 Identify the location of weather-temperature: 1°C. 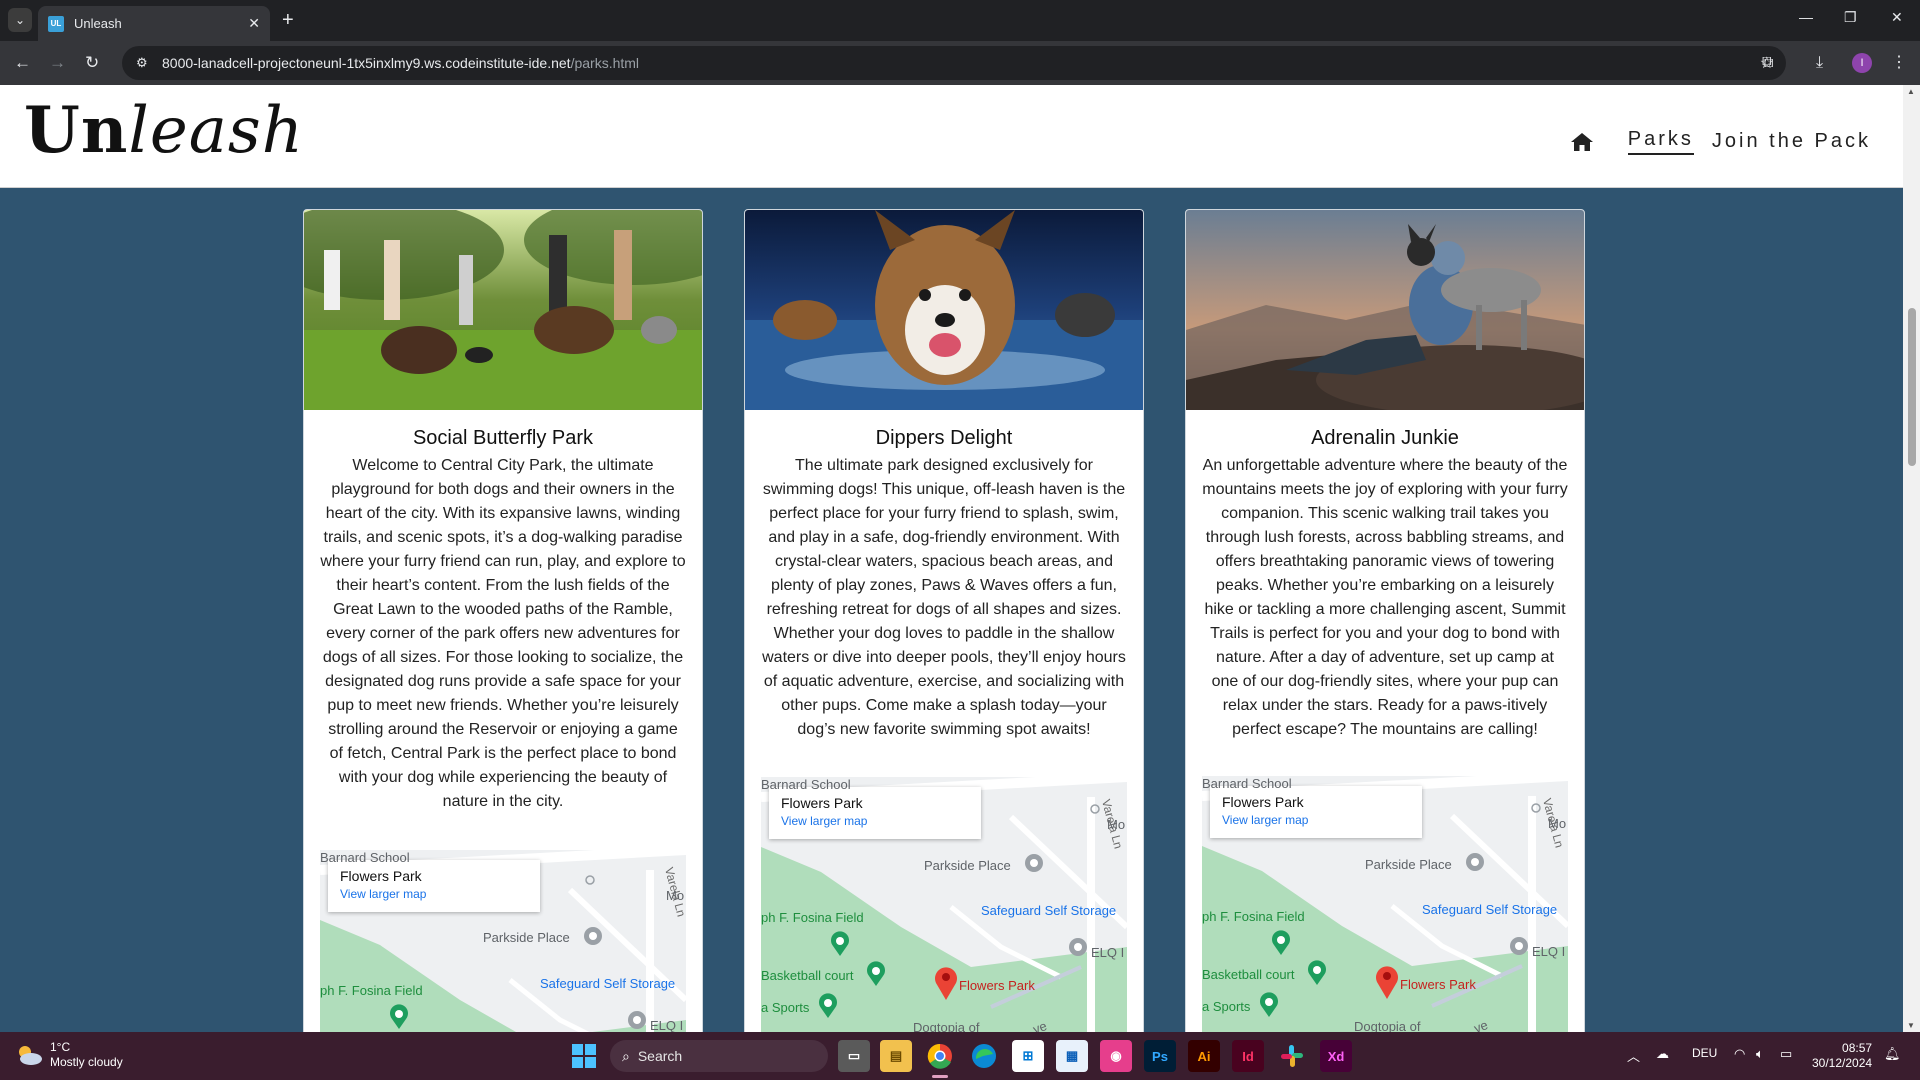
(60, 1047).